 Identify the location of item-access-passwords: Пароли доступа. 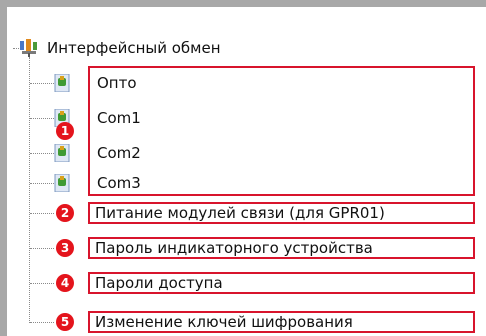
(159, 283).